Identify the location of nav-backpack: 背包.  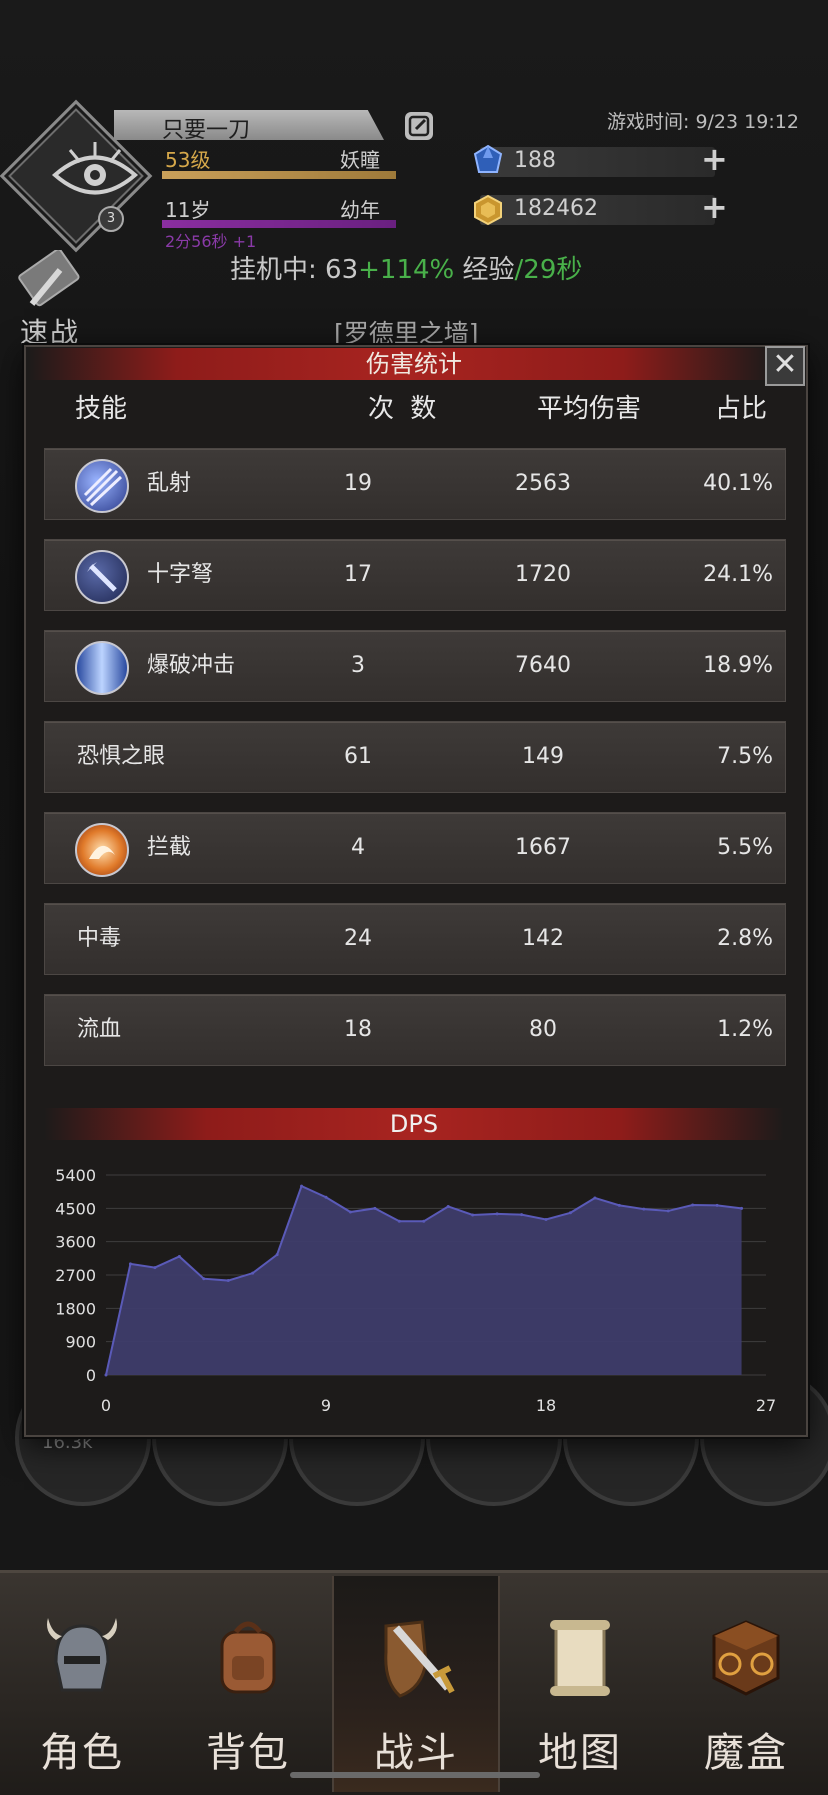
(248, 1684).